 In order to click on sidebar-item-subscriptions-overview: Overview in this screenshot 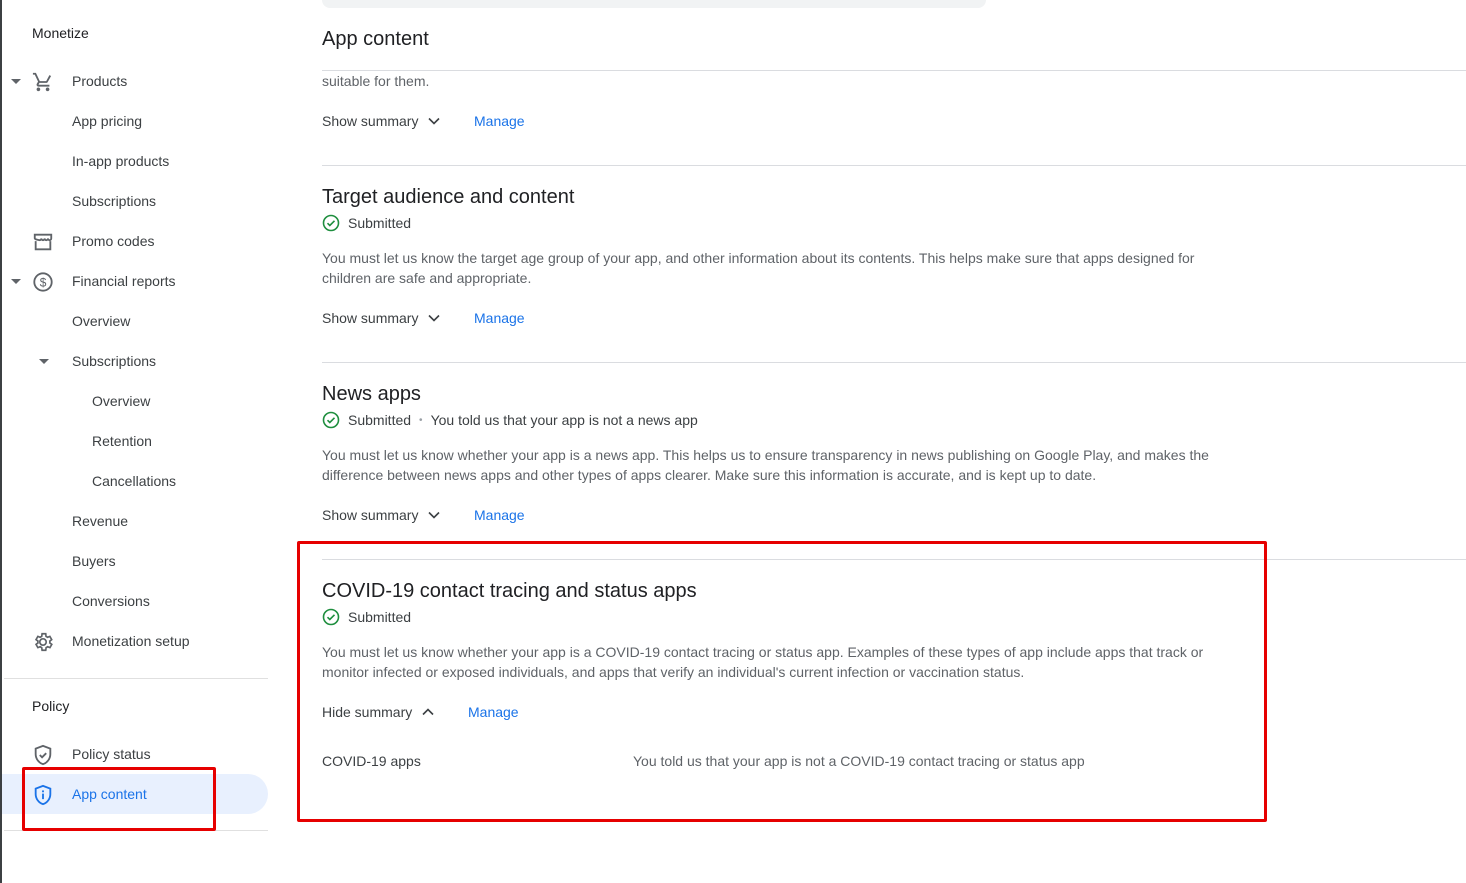, I will do `click(135, 401)`.